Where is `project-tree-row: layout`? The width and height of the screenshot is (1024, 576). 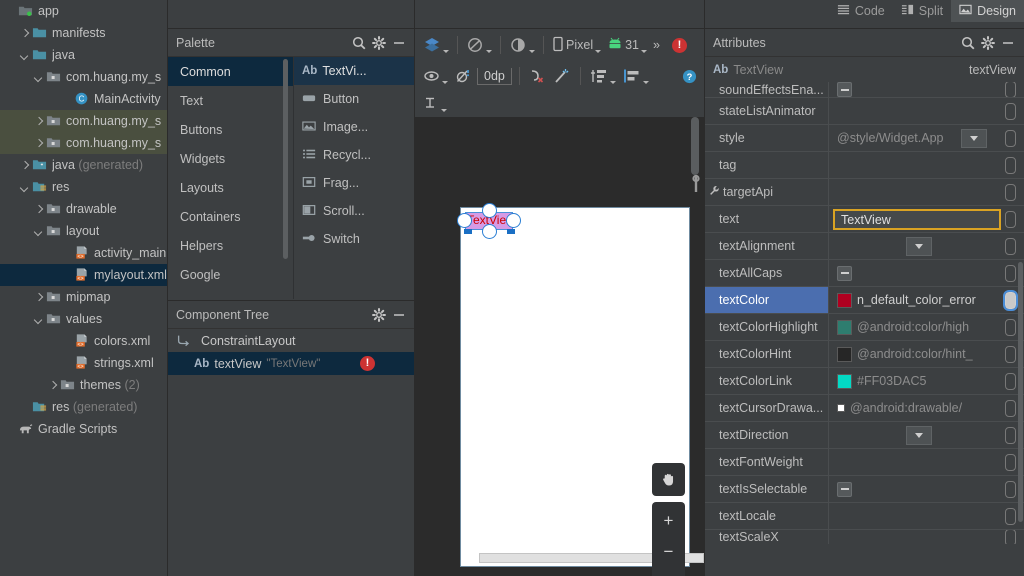 project-tree-row: layout is located at coordinates (84, 231).